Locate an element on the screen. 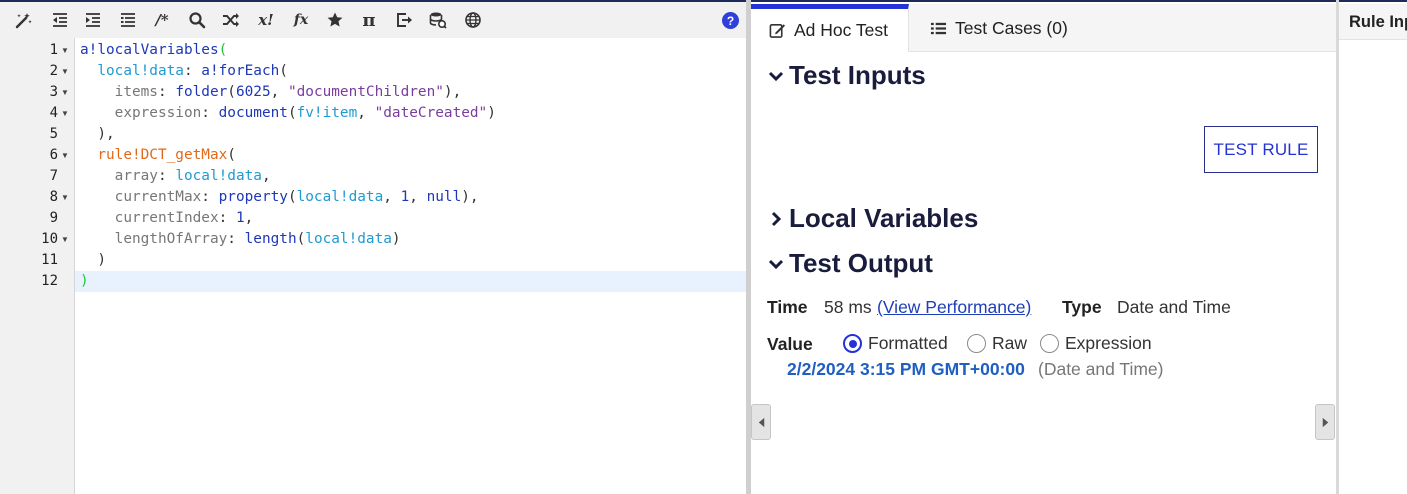 This screenshot has width=1407, height=494. view-performance-link: (View Performance) is located at coordinates (954, 307).